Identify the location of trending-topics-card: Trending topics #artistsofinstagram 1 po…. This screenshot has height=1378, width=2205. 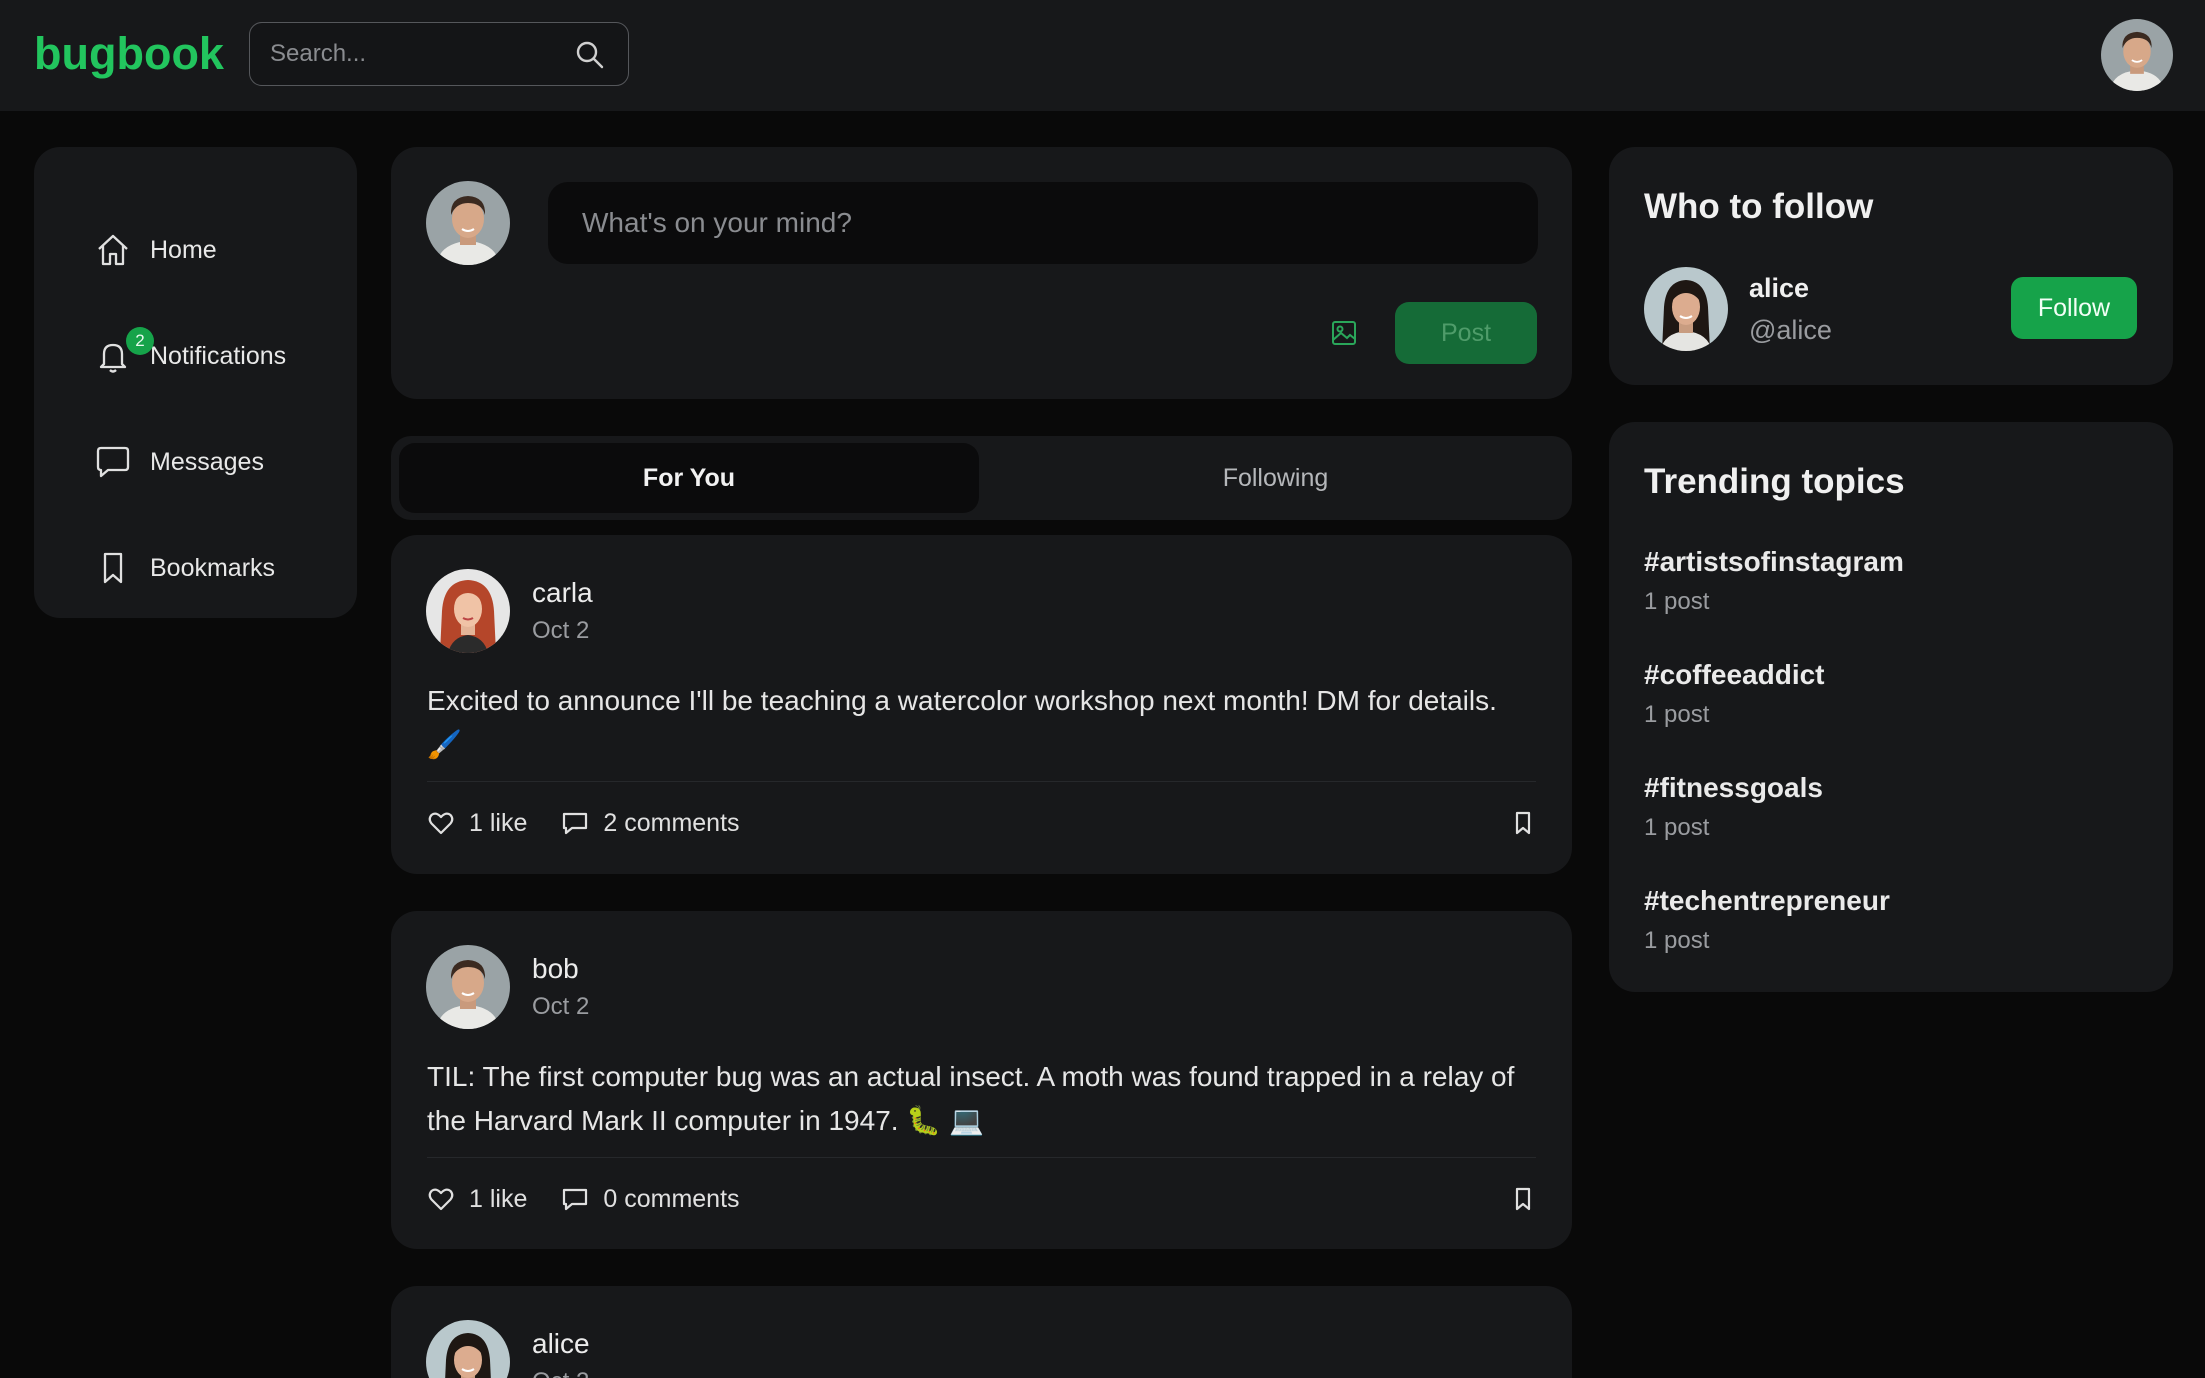
(1891, 707).